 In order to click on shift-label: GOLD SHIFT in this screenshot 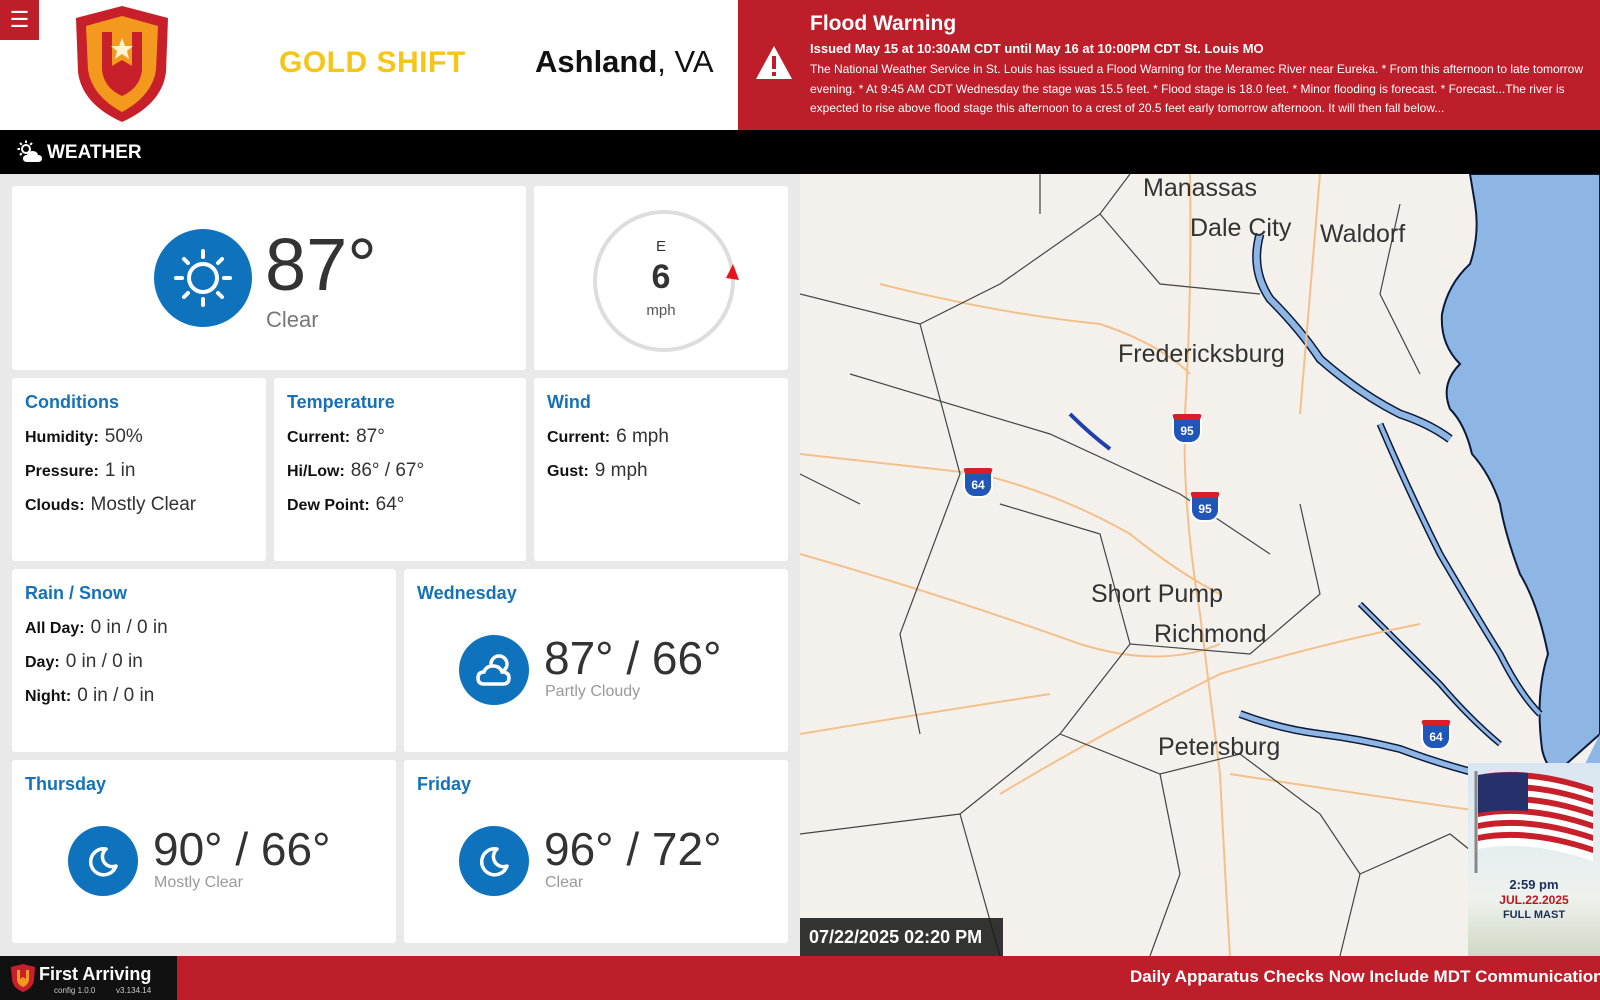, I will do `click(372, 62)`.